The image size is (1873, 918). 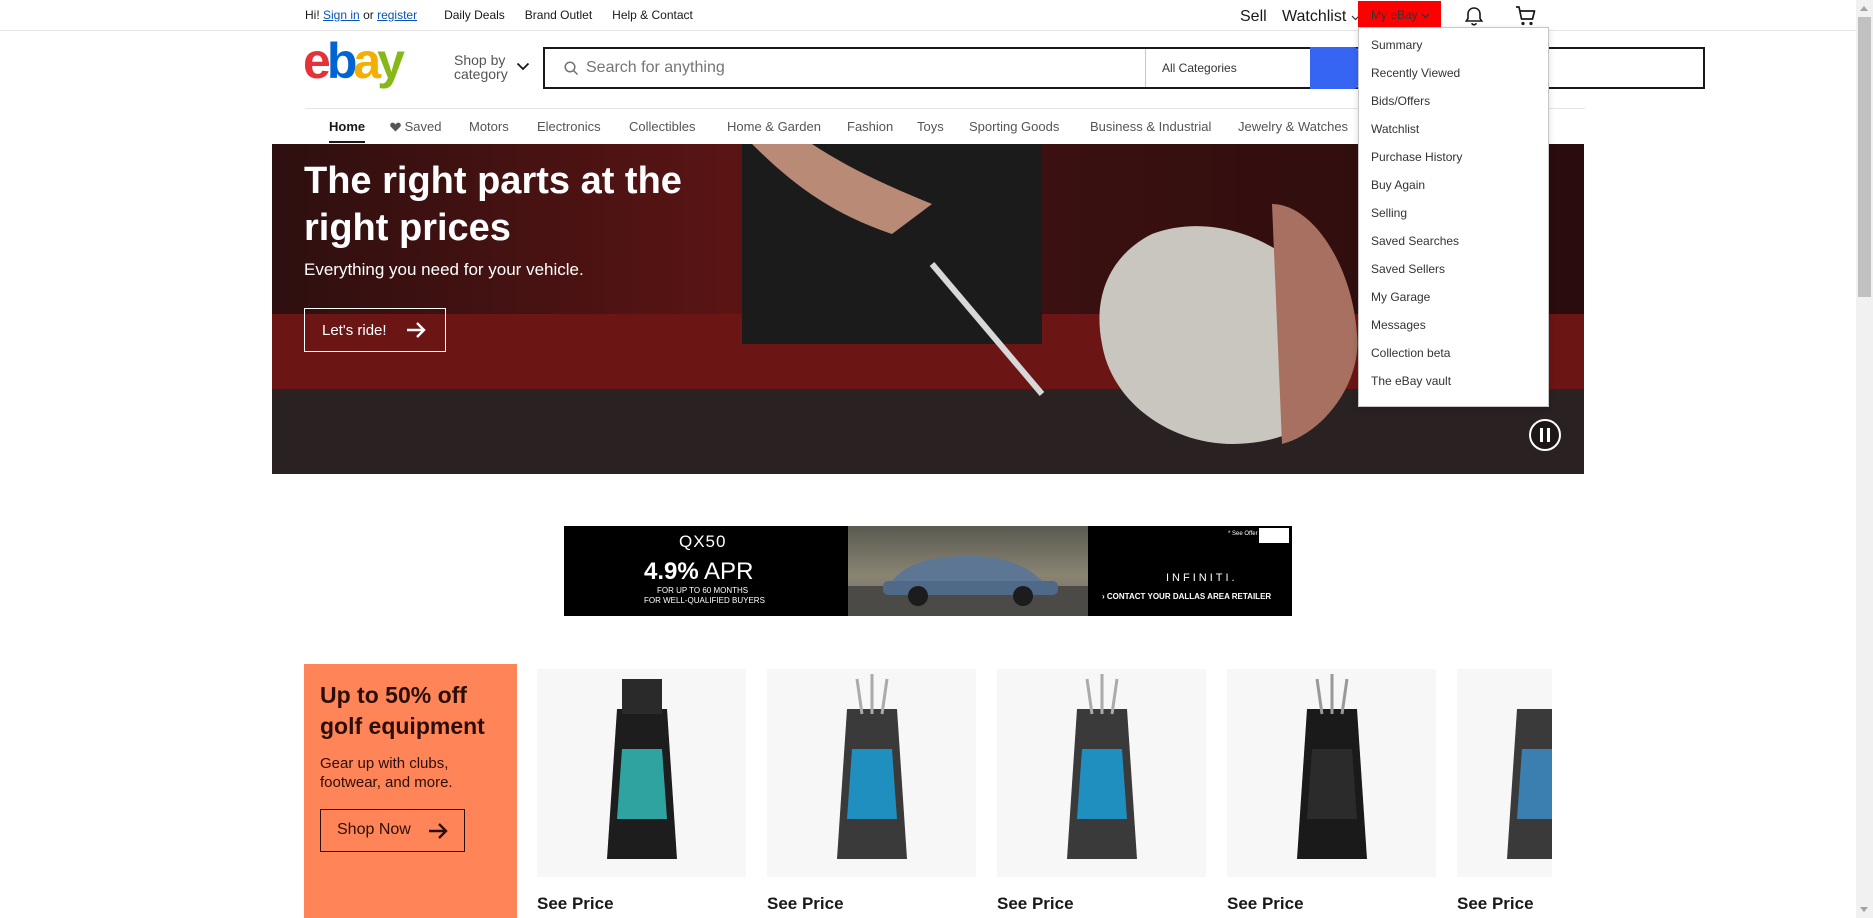 I want to click on scroll-down-icon, so click(x=1864, y=909).